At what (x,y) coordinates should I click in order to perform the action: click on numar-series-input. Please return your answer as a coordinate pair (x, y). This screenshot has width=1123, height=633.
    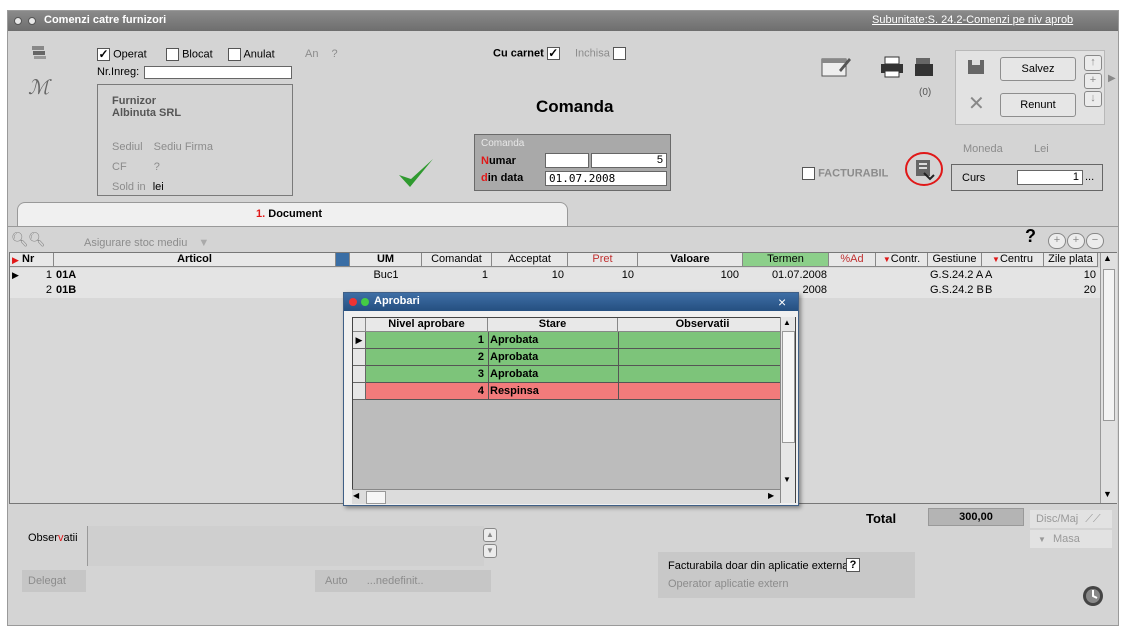
    Looking at the image, I should click on (567, 160).